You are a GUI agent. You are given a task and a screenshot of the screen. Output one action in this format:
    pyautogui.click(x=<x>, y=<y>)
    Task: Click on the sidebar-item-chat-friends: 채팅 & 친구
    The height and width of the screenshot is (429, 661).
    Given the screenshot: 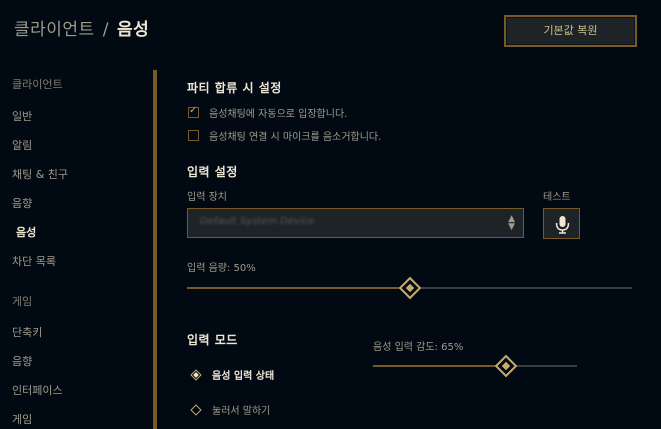 What is the action you would take?
    pyautogui.click(x=40, y=174)
    